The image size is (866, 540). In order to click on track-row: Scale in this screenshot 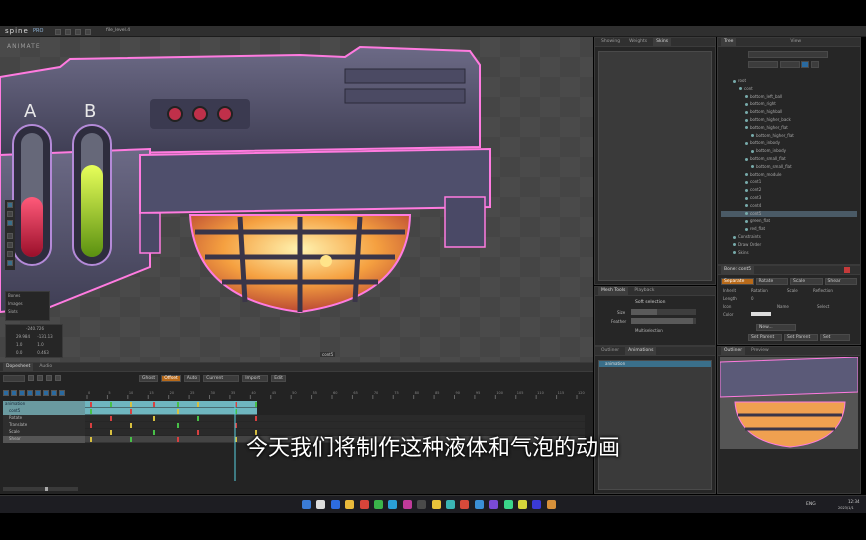, I will do `click(44, 432)`.